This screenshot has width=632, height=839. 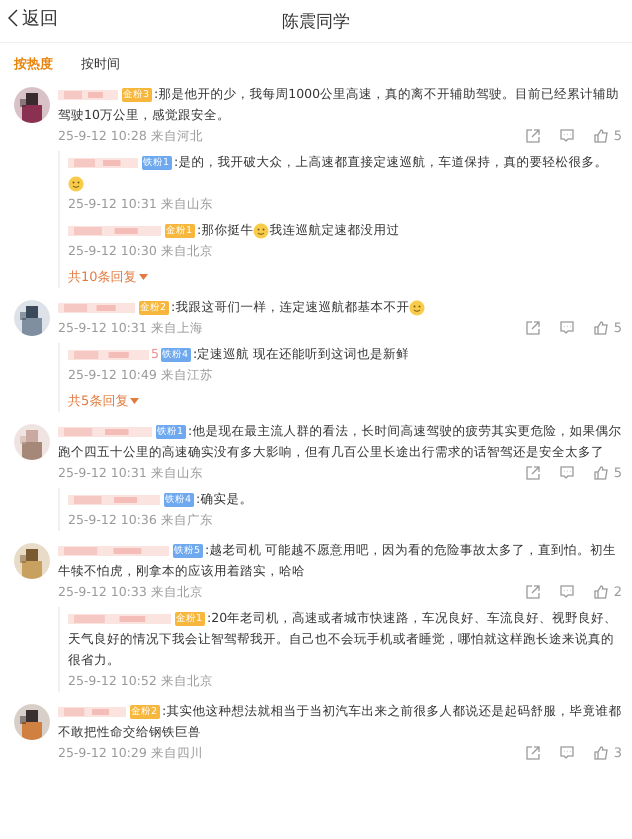 I want to click on reply-time: 25-9-12 10:31 来自山东, so click(x=140, y=204).